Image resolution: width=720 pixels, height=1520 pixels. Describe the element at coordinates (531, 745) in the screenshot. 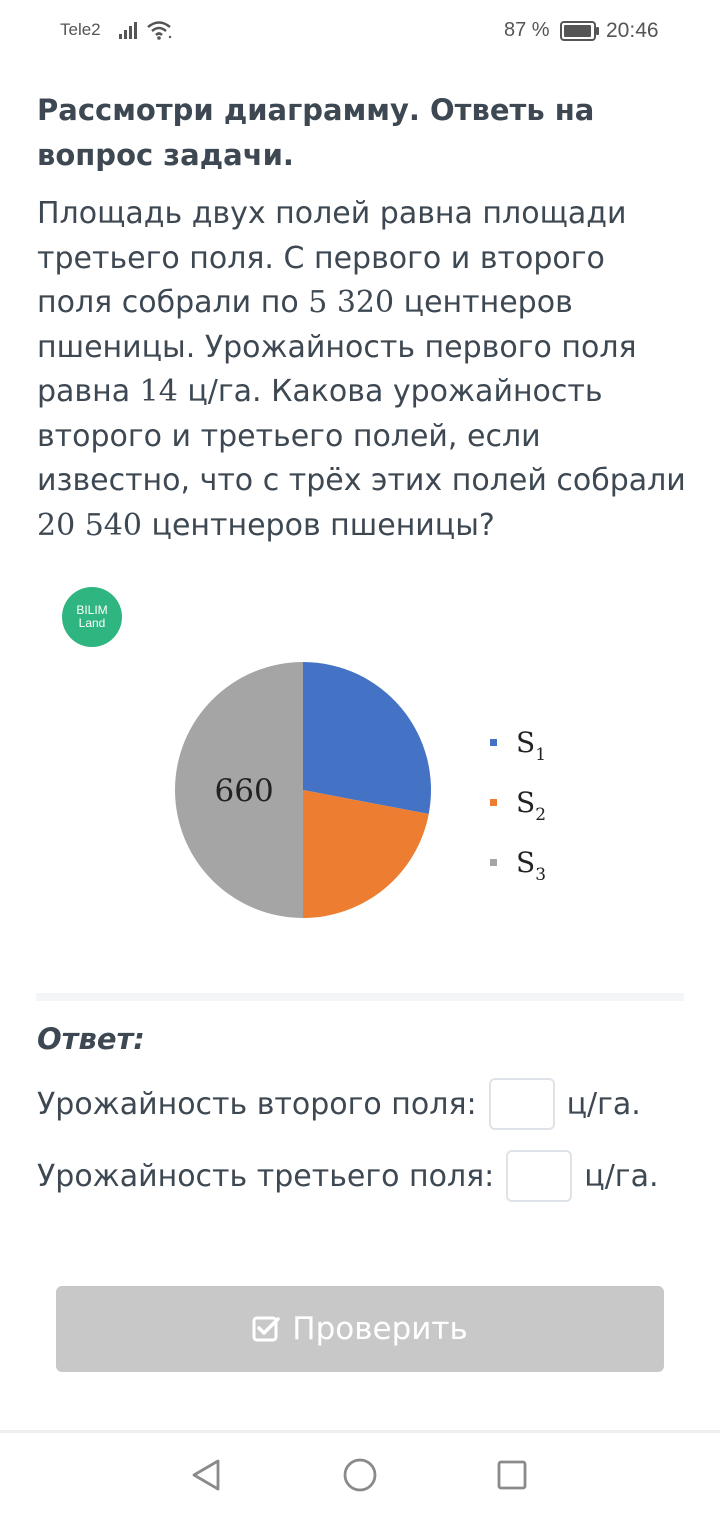

I see `legend-label-1: S1` at that location.